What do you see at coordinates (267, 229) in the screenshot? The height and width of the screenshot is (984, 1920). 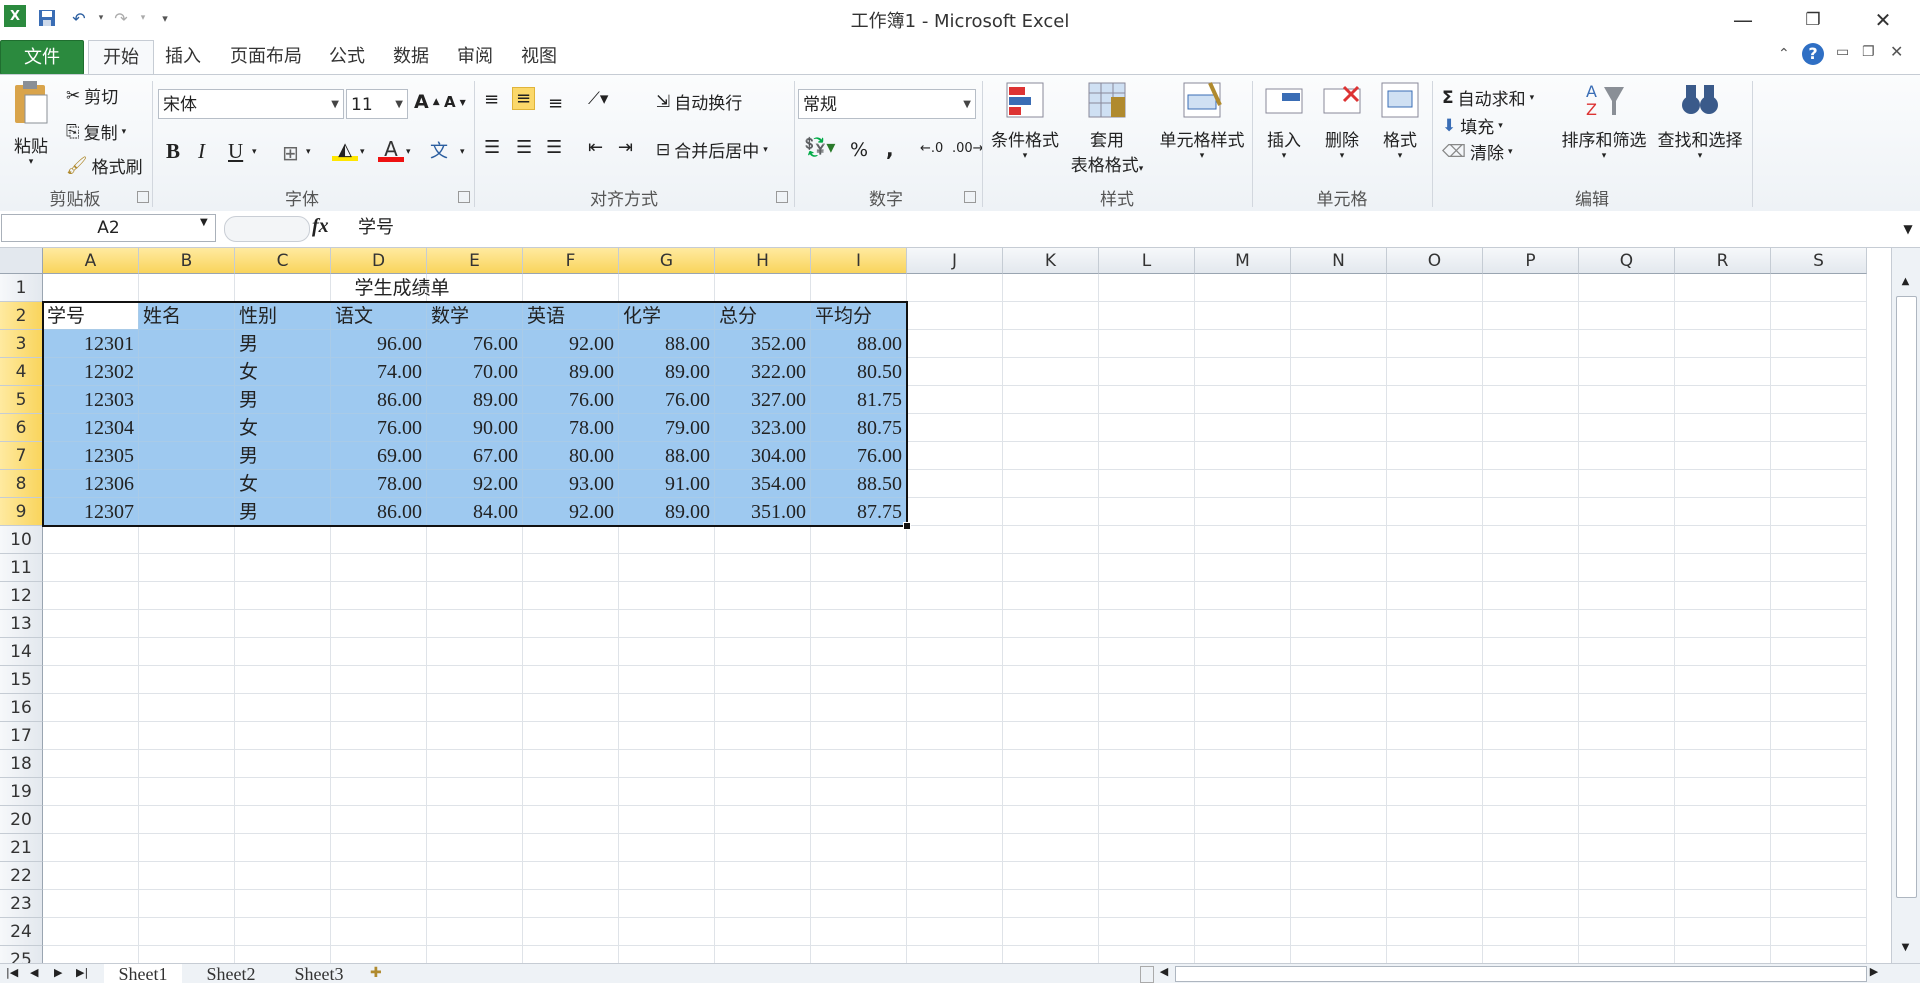 I see `formula-bar-handle` at bounding box center [267, 229].